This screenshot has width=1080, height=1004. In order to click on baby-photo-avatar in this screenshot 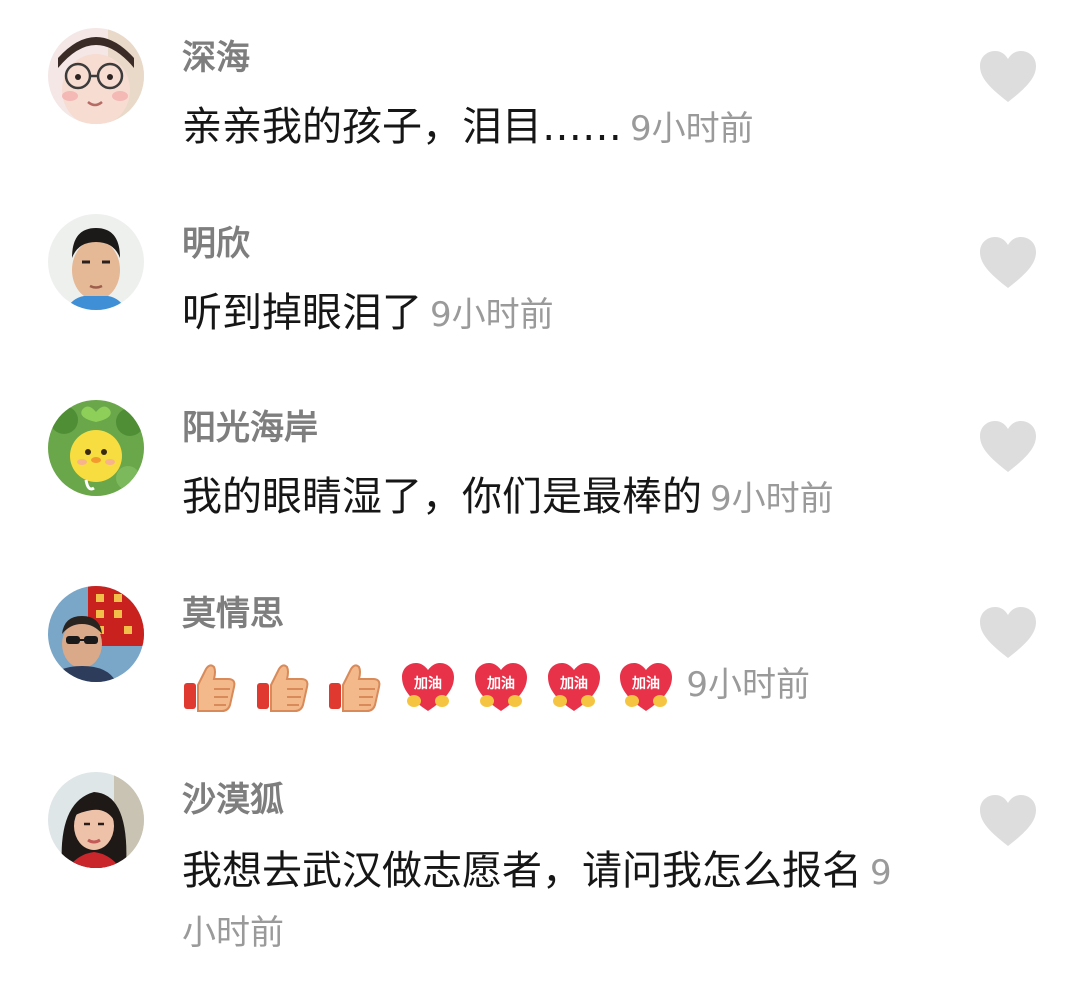, I will do `click(96, 76)`.